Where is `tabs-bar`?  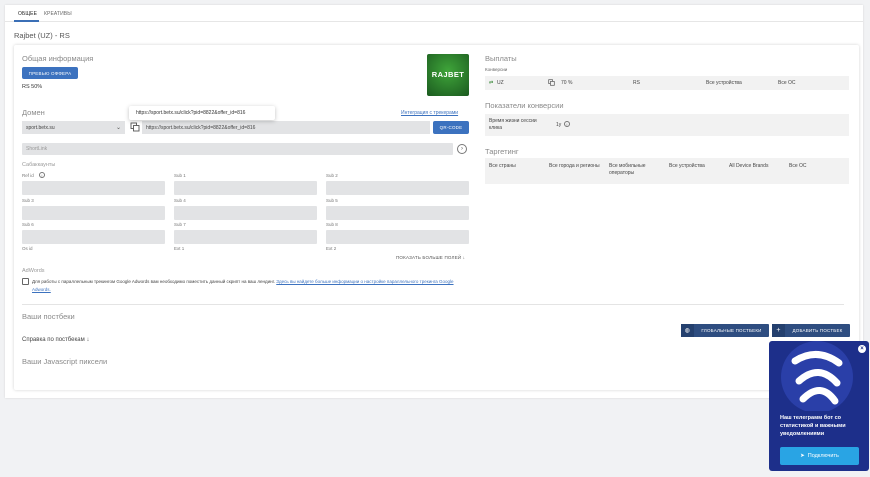
tabs-bar is located at coordinates (434, 13).